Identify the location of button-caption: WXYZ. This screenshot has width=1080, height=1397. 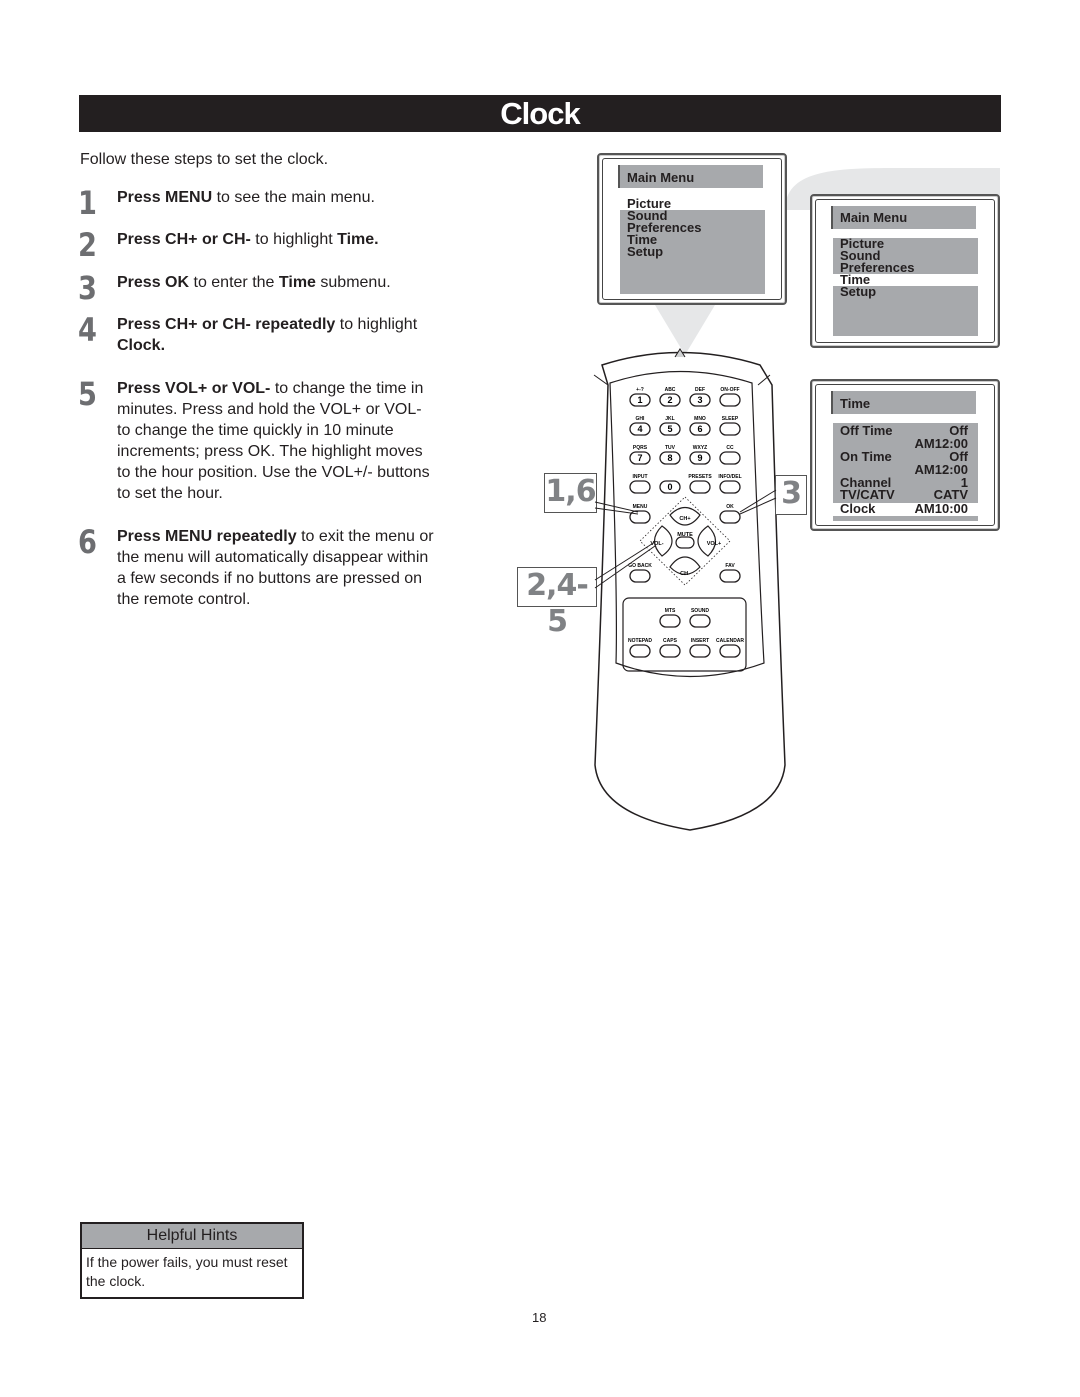
(700, 448).